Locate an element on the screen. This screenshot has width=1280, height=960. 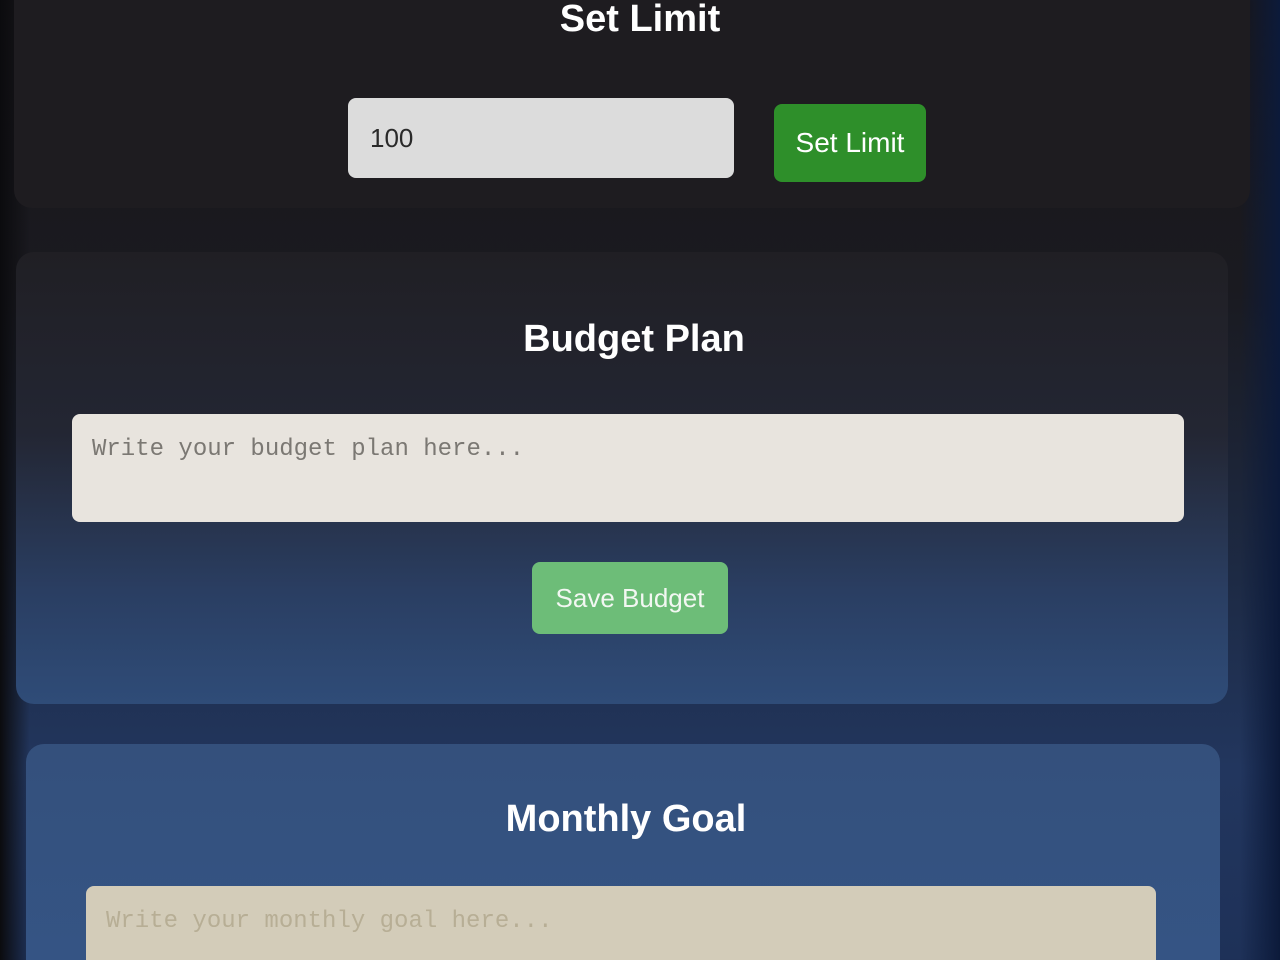
set-limit-title: Set Limit is located at coordinates (640, 20).